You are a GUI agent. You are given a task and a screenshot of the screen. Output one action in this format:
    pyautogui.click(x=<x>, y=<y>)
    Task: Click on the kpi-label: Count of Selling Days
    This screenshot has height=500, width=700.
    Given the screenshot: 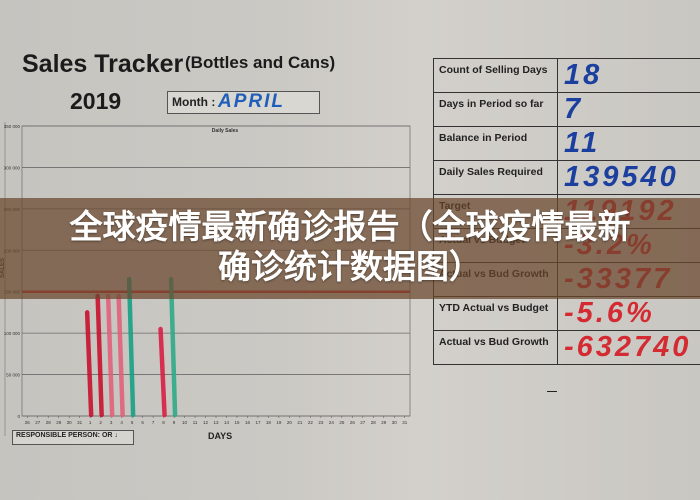 What is the action you would take?
    pyautogui.click(x=495, y=75)
    